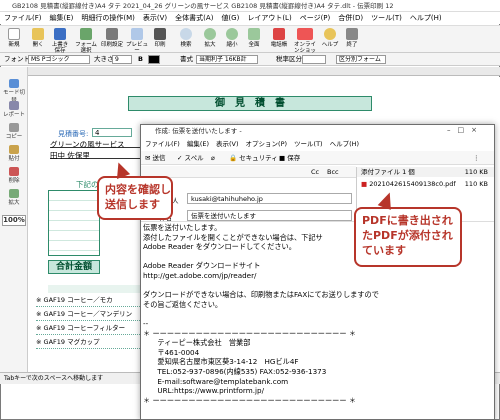 The image size is (500, 420). What do you see at coordinates (305, 34) in the screenshot?
I see `shop-icon` at bounding box center [305, 34].